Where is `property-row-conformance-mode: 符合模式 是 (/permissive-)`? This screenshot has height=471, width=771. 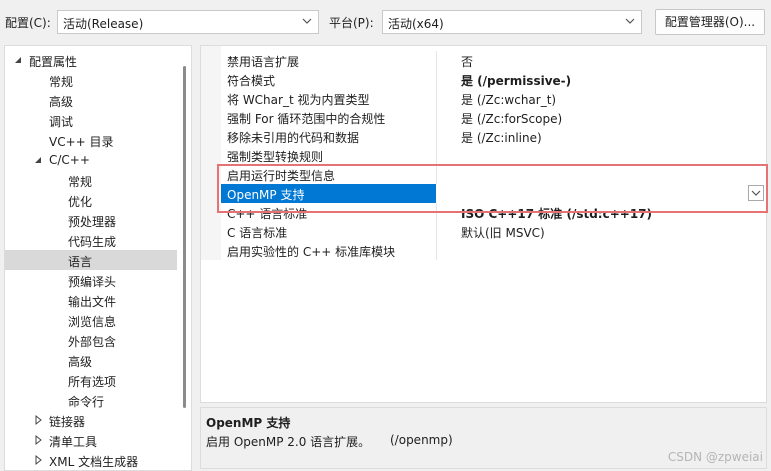 property-row-conformance-mode: 符合模式 是 (/permissive-) is located at coordinates (493, 79).